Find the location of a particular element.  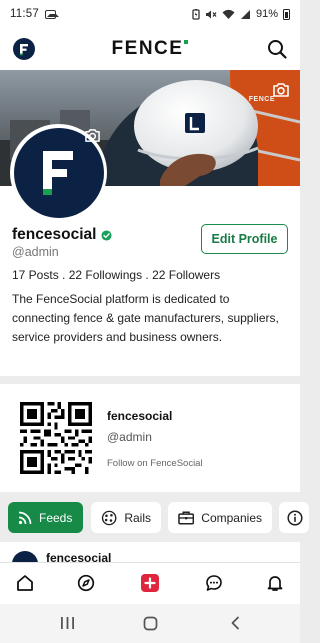

edit-profile-button: Edit Profile is located at coordinates (244, 239).